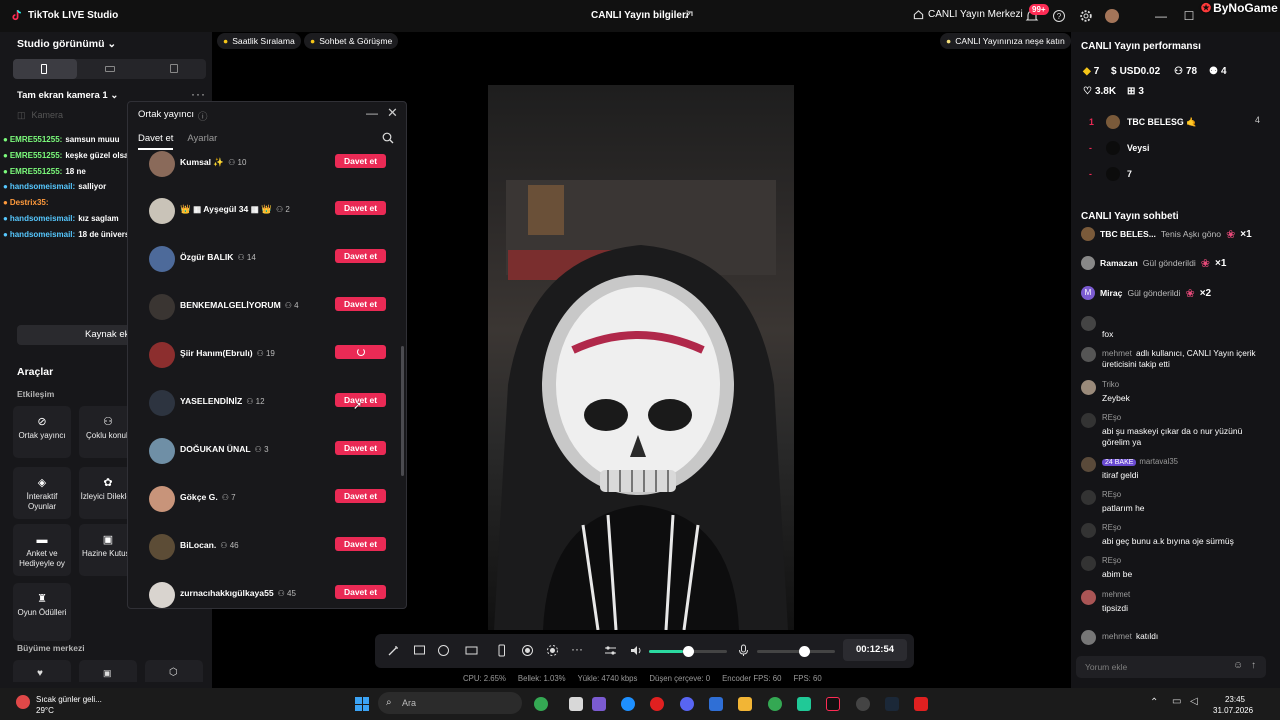 The image size is (1280, 720). Describe the element at coordinates (1189, 16) in the screenshot. I see `maximize-button: ☐` at that location.